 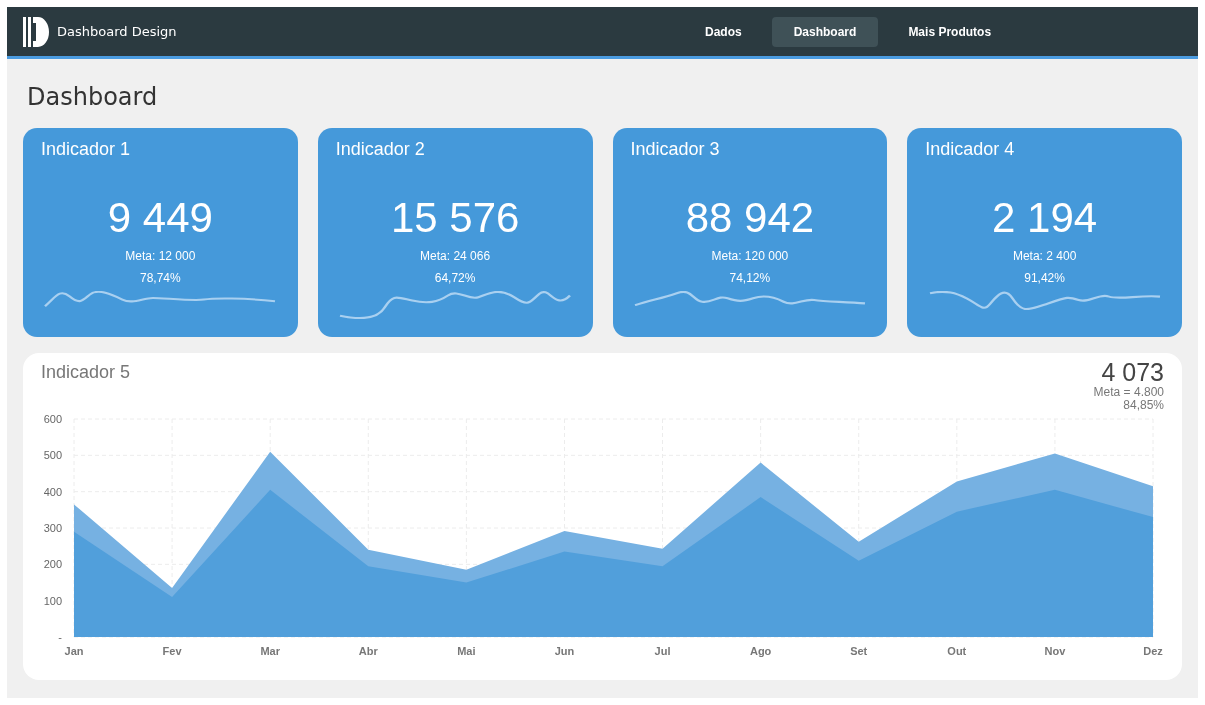 I want to click on logo-icon, so click(x=36, y=31).